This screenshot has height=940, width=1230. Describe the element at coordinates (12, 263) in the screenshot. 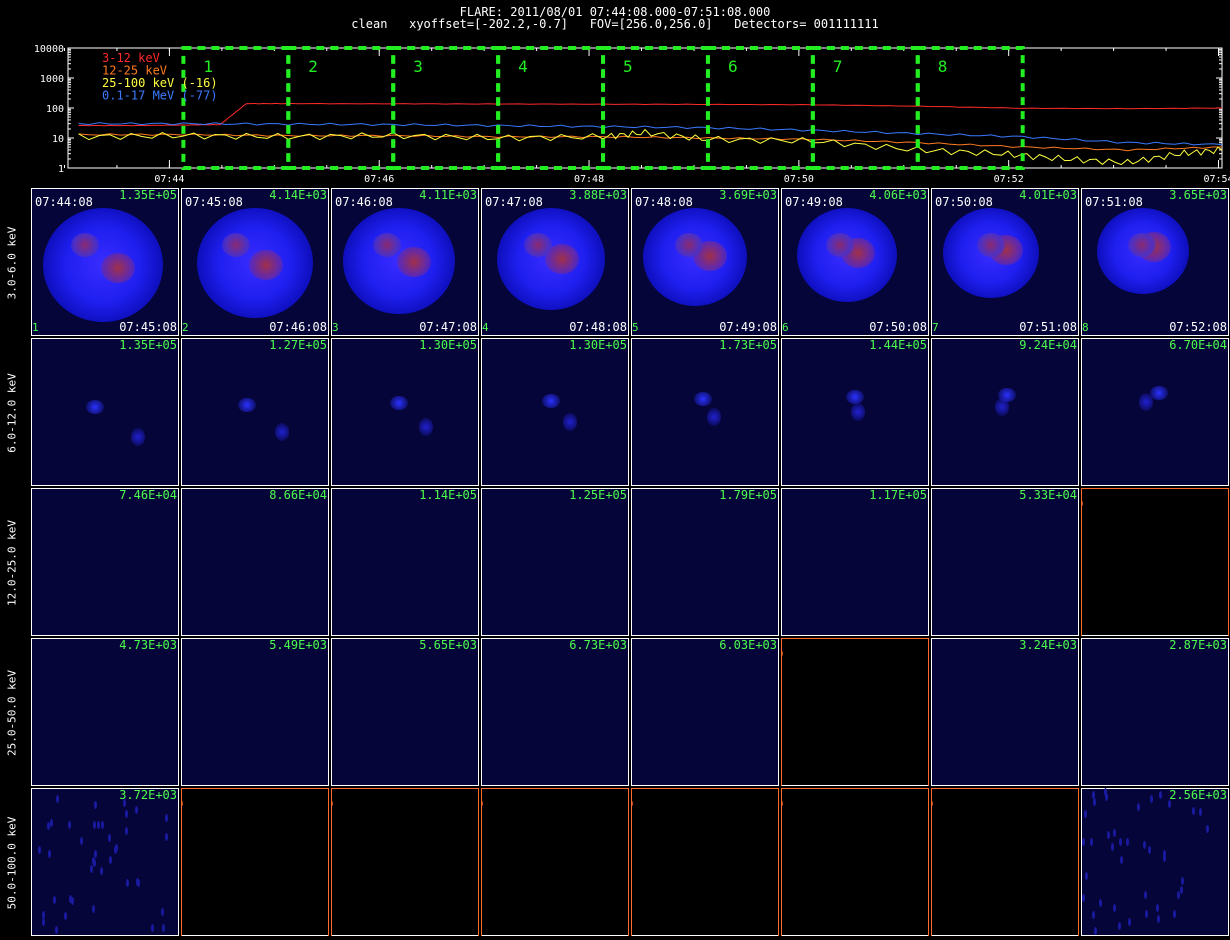

I see `row-label-text: 3.0-6.0 keV` at that location.